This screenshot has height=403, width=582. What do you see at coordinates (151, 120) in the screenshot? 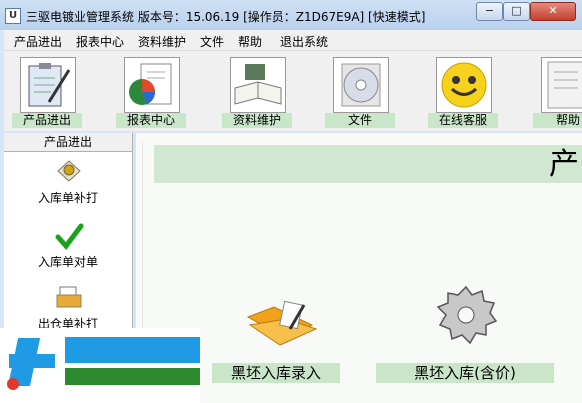
I see `tool-label: 报表中心` at bounding box center [151, 120].